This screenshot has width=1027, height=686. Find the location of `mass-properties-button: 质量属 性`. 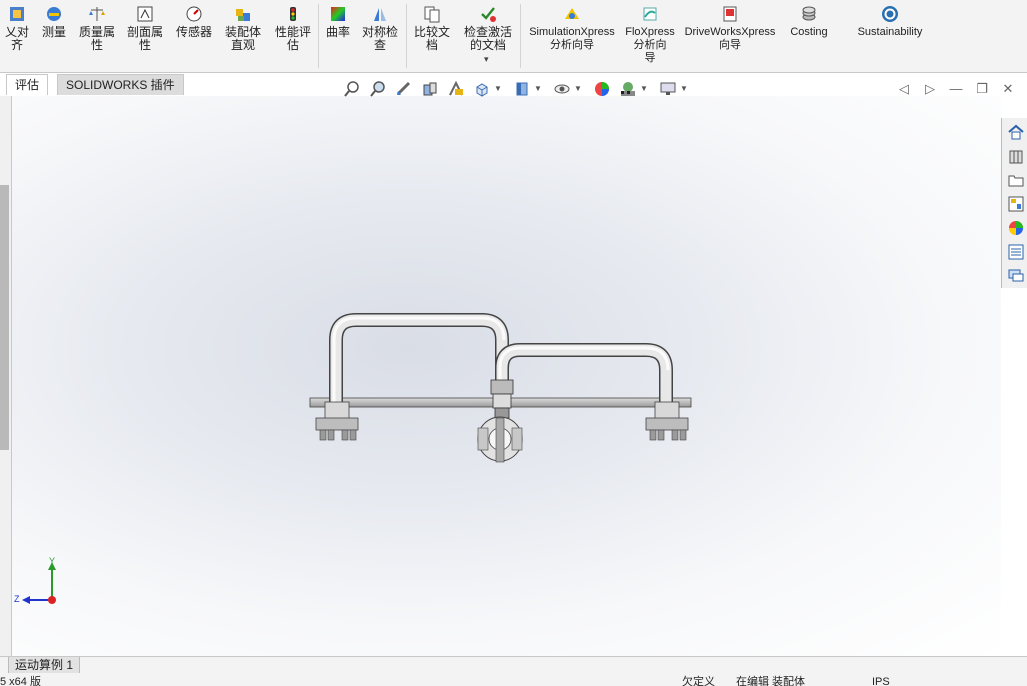

mass-properties-button: 质量属 性 is located at coordinates (97, 28).